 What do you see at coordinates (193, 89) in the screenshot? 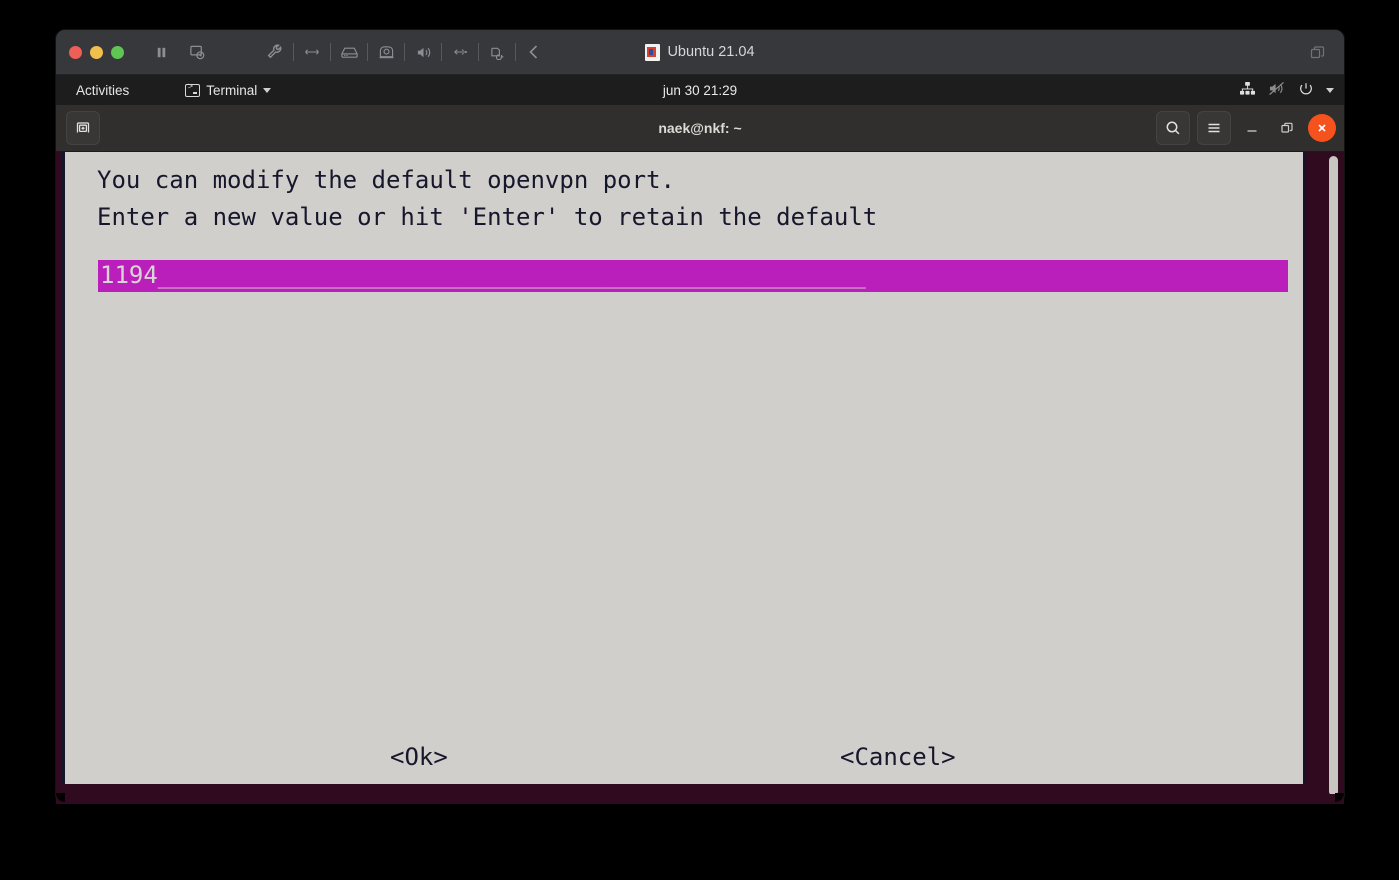
I see `terminal-icon` at bounding box center [193, 89].